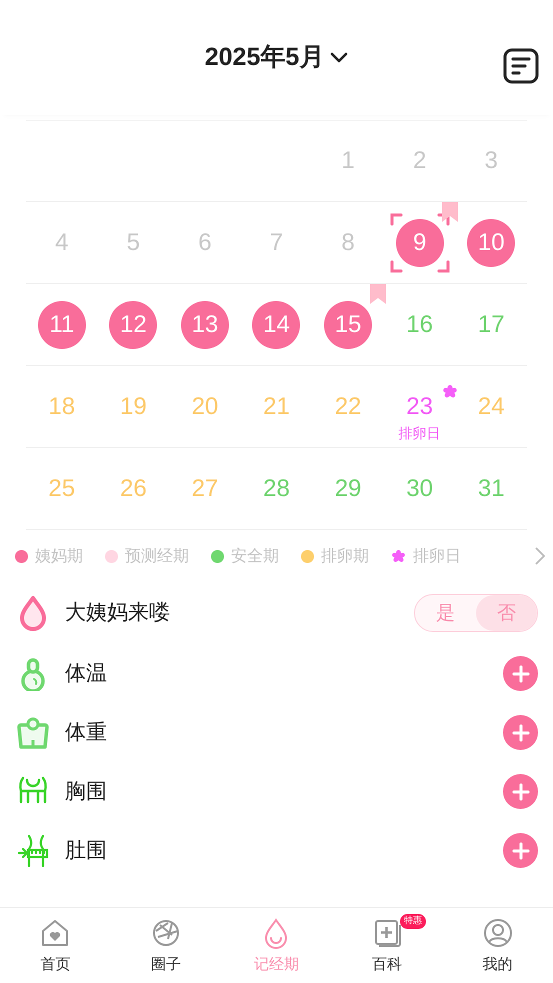 The image size is (553, 983). I want to click on more-button, so click(540, 556).